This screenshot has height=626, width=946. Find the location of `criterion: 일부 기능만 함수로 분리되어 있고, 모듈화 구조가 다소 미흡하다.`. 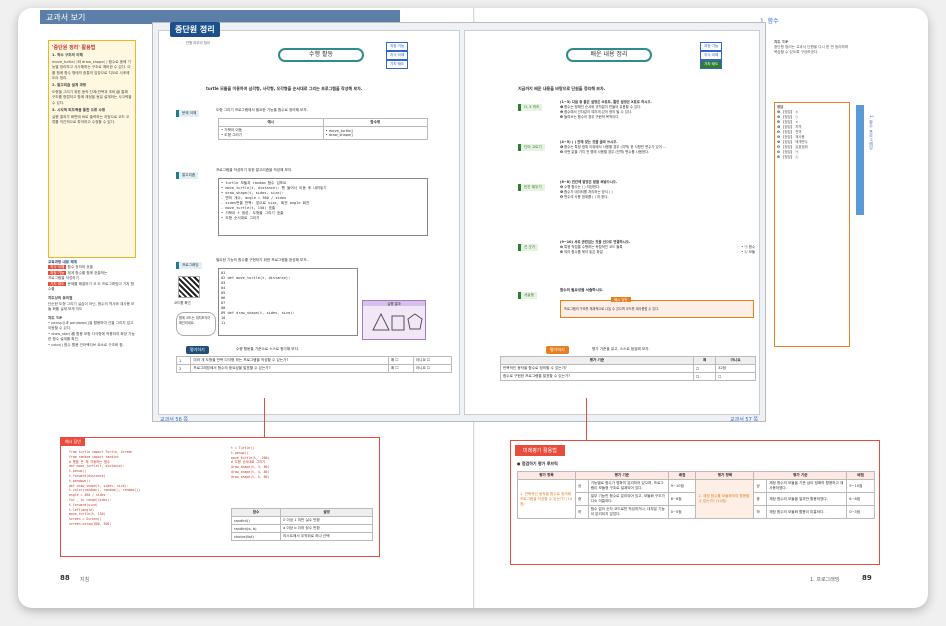

criterion: 일부 기능만 함수로 분리되어 있고, 모듈화 구조가 다소 미흡하다. is located at coordinates (628, 499).